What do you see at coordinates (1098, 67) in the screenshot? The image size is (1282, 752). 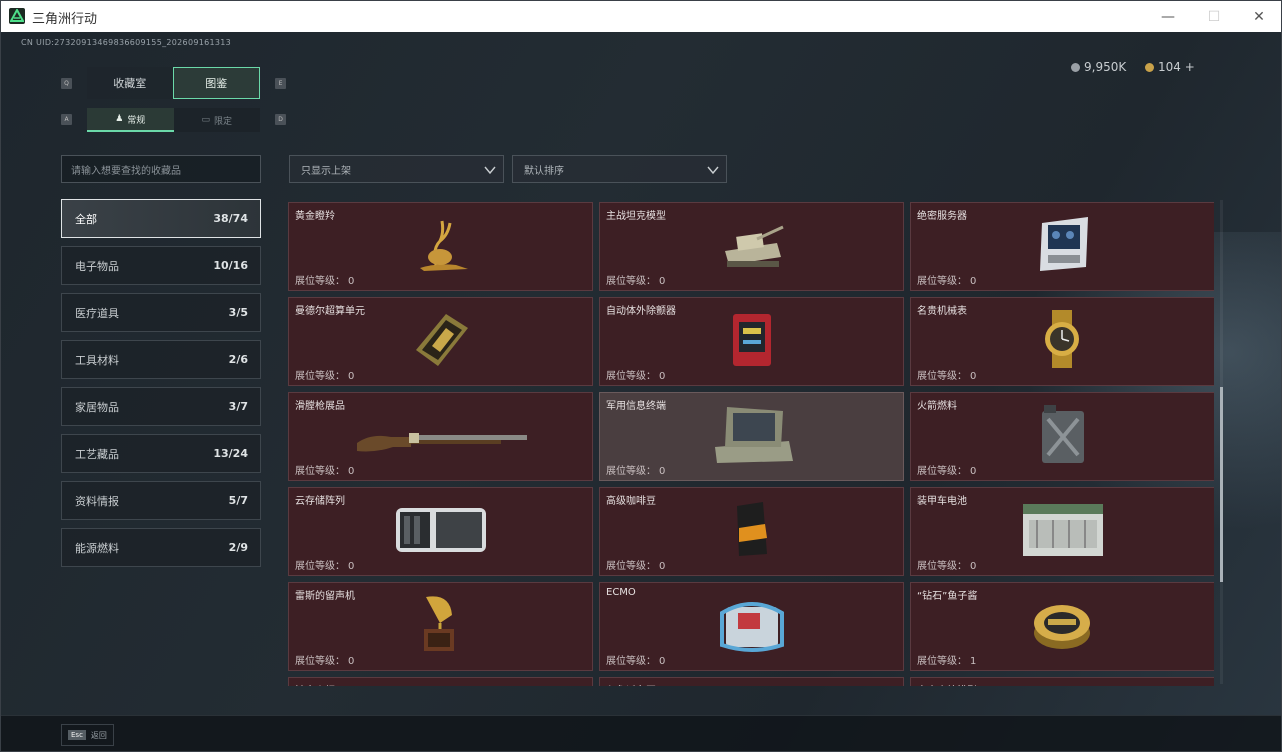 I see `currency-coins: 9,950K` at bounding box center [1098, 67].